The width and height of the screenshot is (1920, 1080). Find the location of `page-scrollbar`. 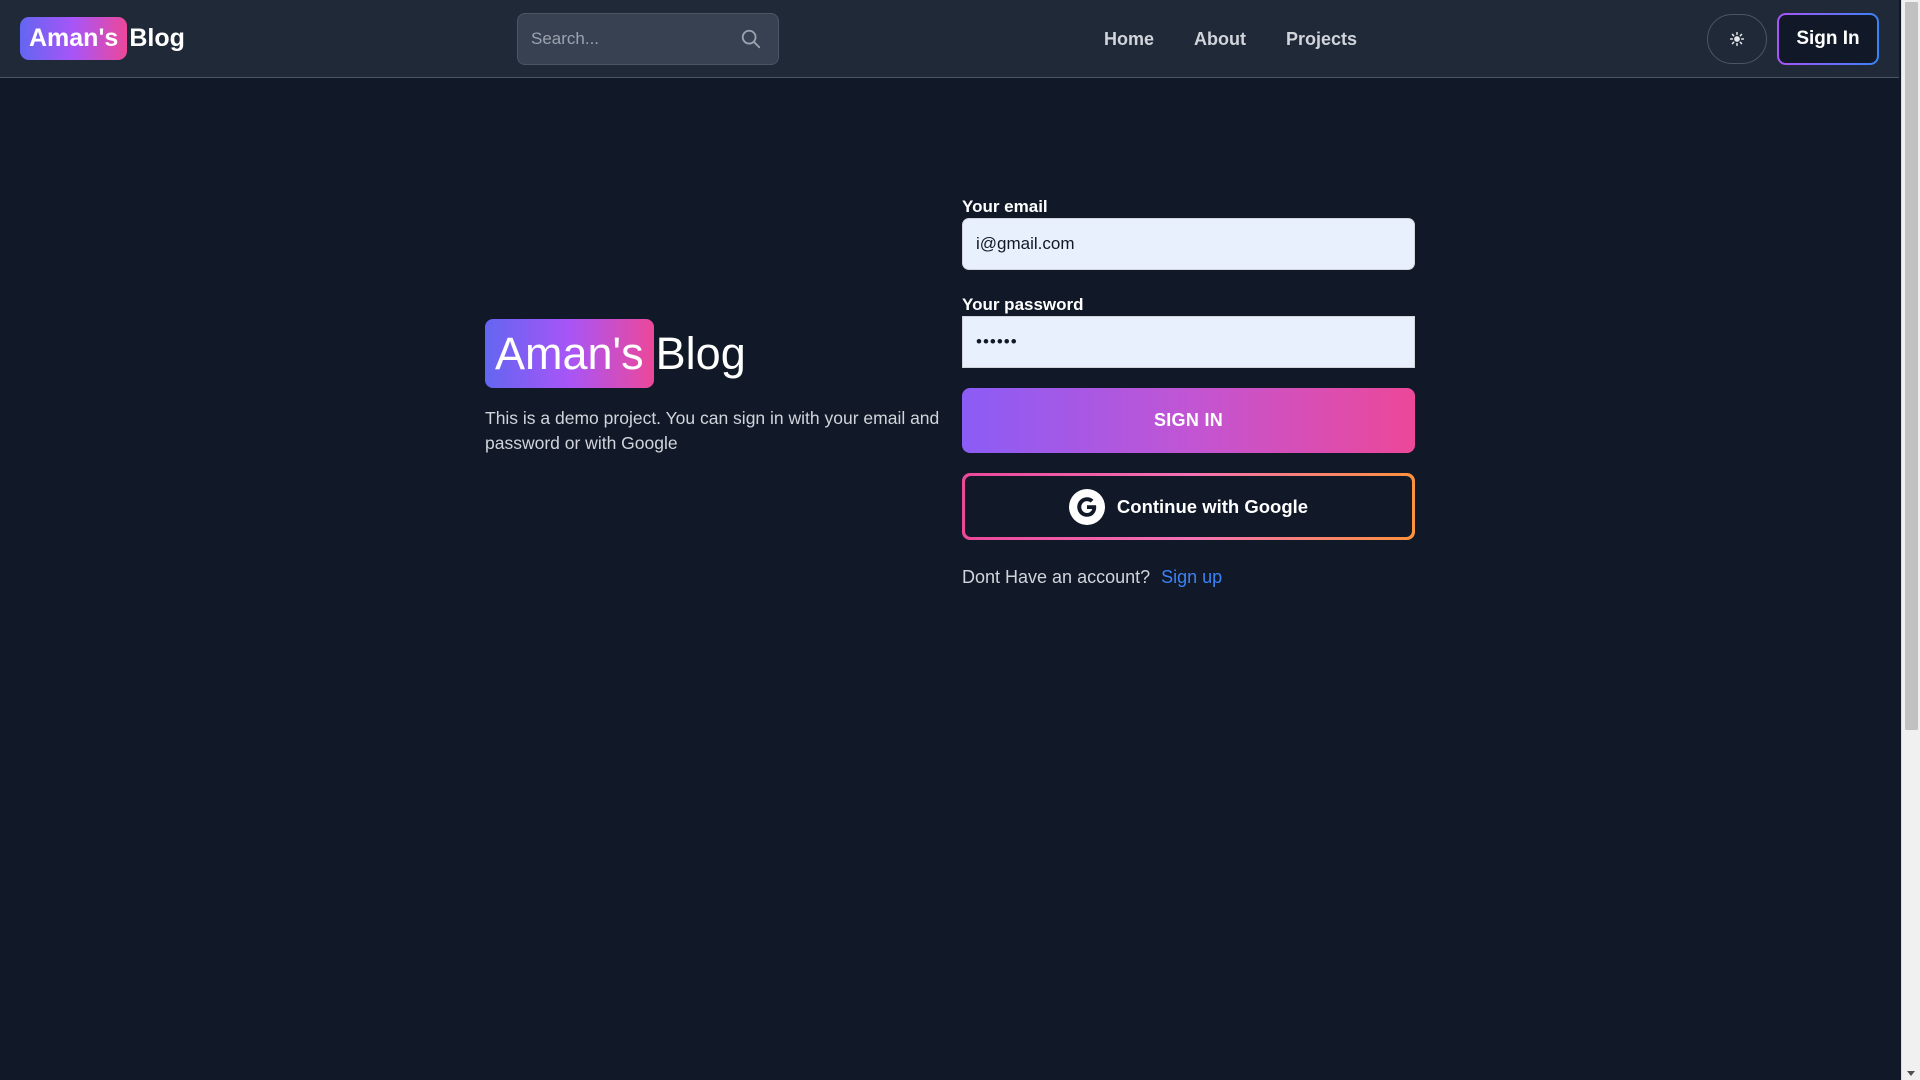

page-scrollbar is located at coordinates (1910, 540).